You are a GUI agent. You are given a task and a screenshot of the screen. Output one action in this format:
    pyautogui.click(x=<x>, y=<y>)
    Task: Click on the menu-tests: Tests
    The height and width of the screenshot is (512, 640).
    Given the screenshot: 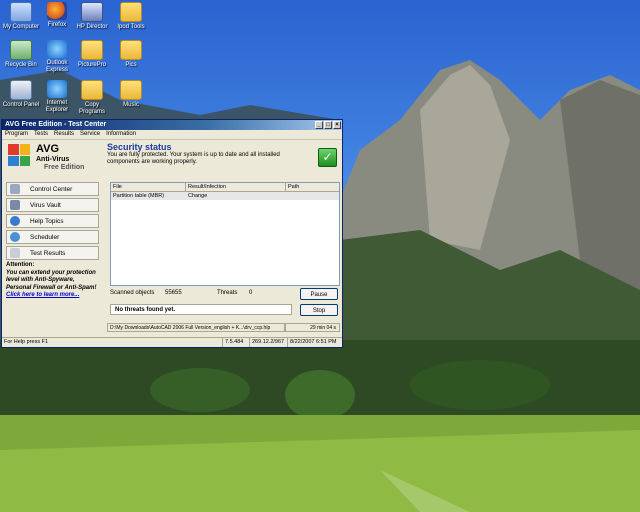 What is the action you would take?
    pyautogui.click(x=41, y=134)
    